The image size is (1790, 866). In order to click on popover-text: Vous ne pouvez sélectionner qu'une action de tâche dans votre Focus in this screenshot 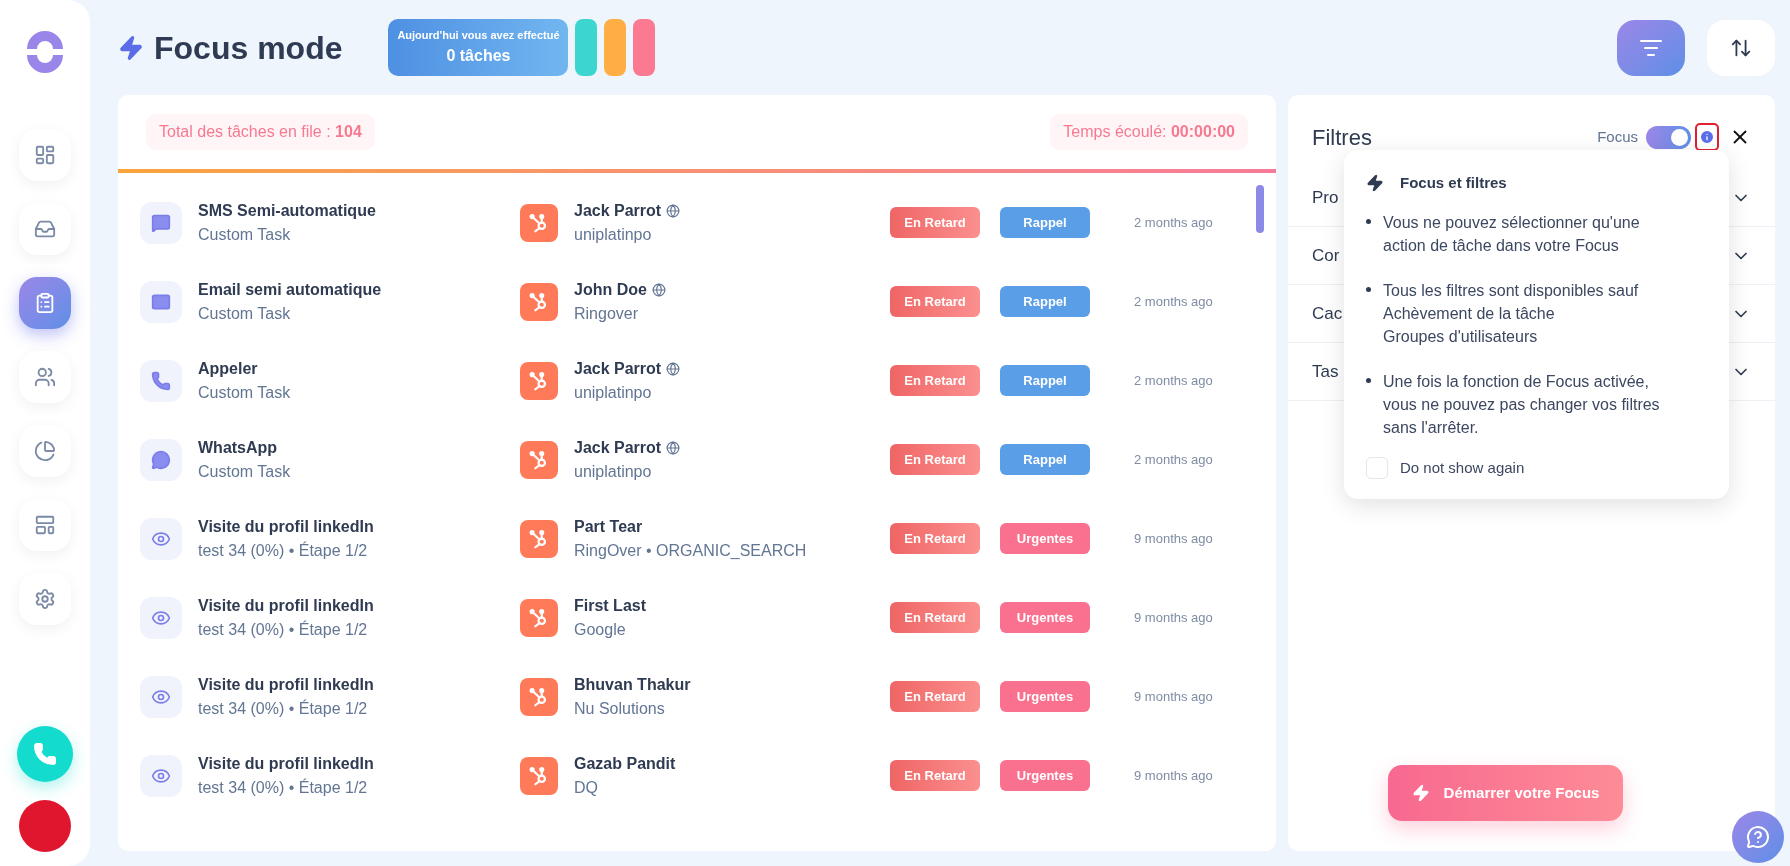, I will do `click(1512, 234)`.